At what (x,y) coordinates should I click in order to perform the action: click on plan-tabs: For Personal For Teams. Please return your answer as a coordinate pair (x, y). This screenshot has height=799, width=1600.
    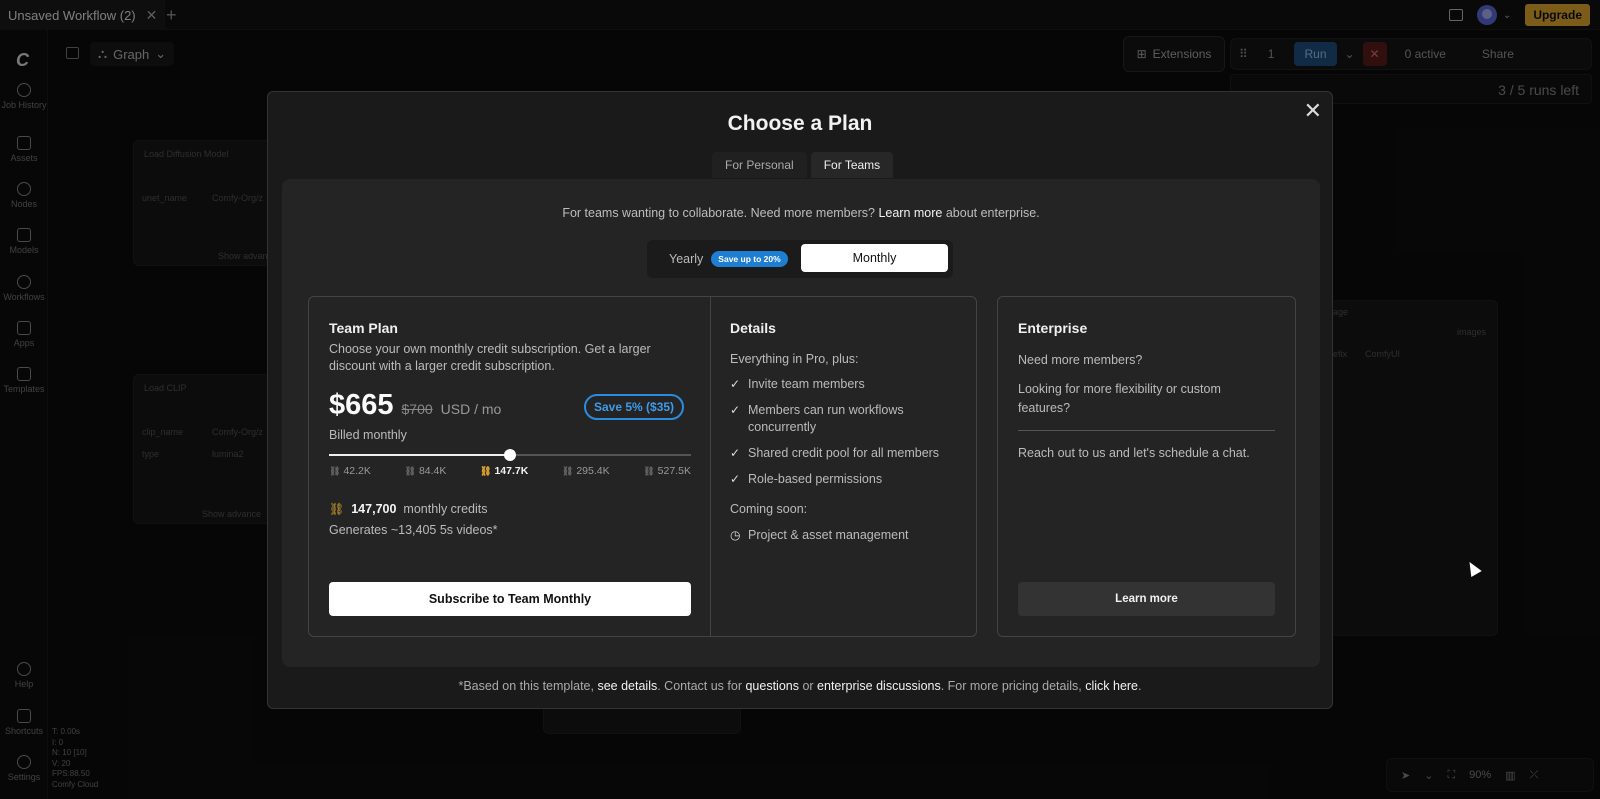
    Looking at the image, I should click on (803, 165).